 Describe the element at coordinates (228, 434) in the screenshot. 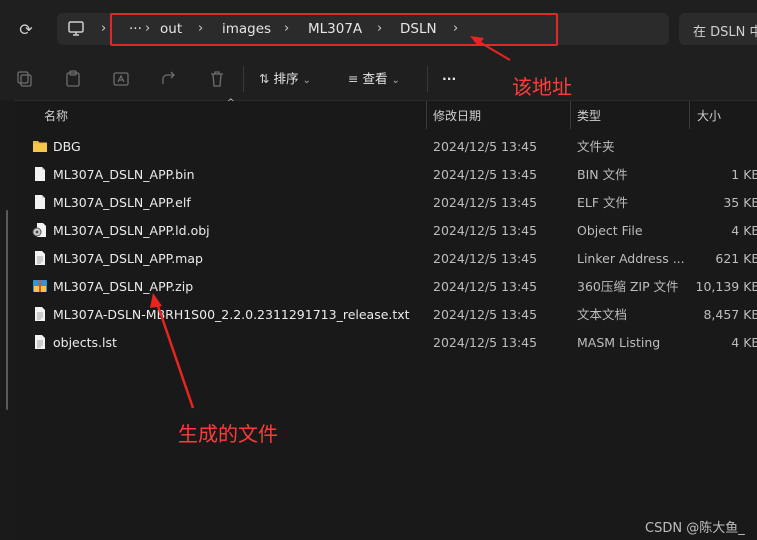

I see `output-file-annotation: 生成的文件` at that location.